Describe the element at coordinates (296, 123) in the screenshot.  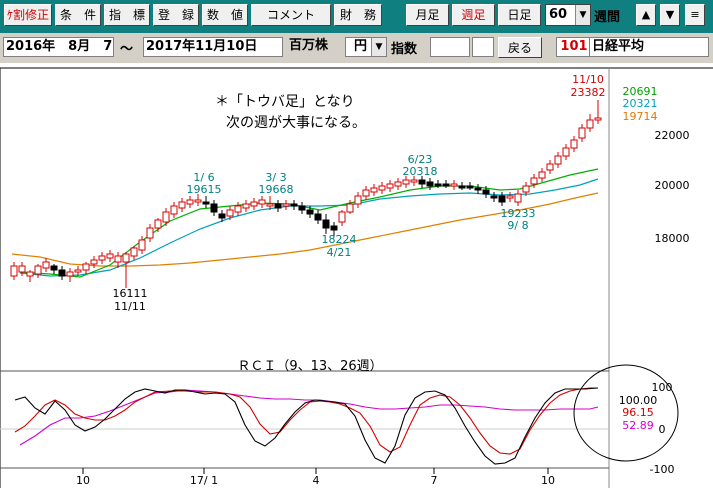
I see `annotation-line-2: 次の週が大事になる。` at that location.